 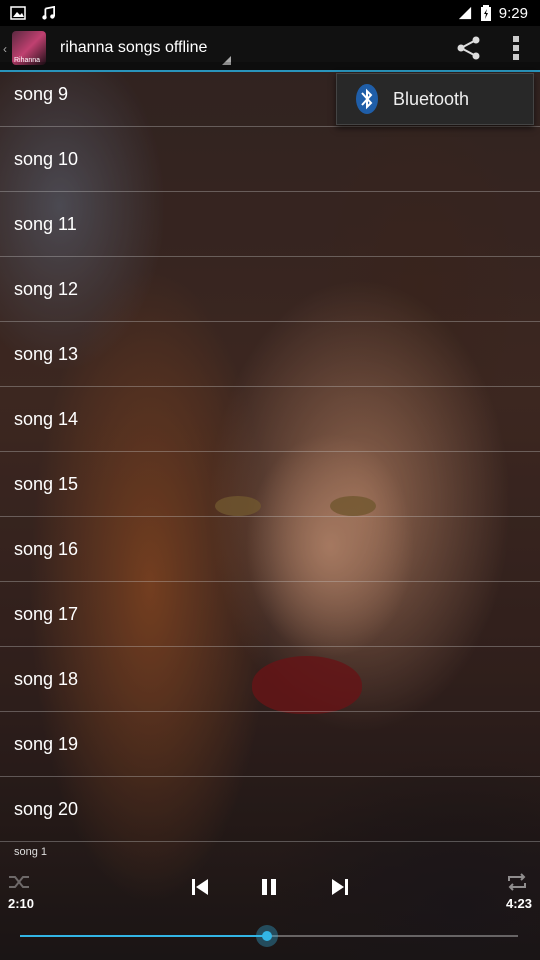 What do you see at coordinates (270, 484) in the screenshot?
I see `list-item: song 15` at bounding box center [270, 484].